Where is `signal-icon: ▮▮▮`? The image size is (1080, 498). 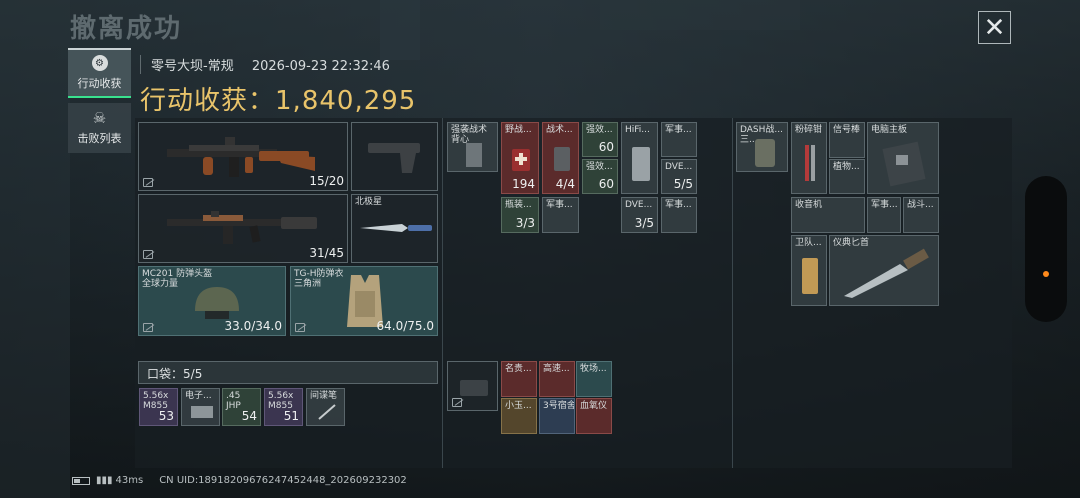
signal-icon: ▮▮▮ is located at coordinates (104, 480).